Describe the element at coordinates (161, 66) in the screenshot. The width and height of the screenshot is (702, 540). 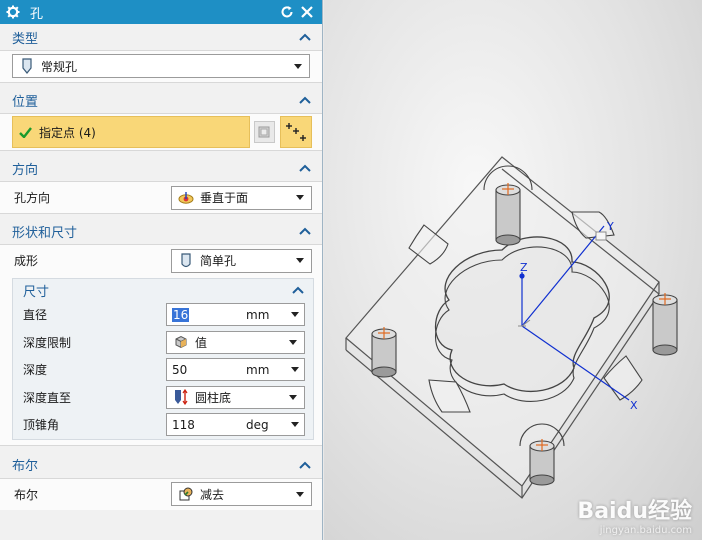
I see `hole-type-dropdown: 常规孔` at that location.